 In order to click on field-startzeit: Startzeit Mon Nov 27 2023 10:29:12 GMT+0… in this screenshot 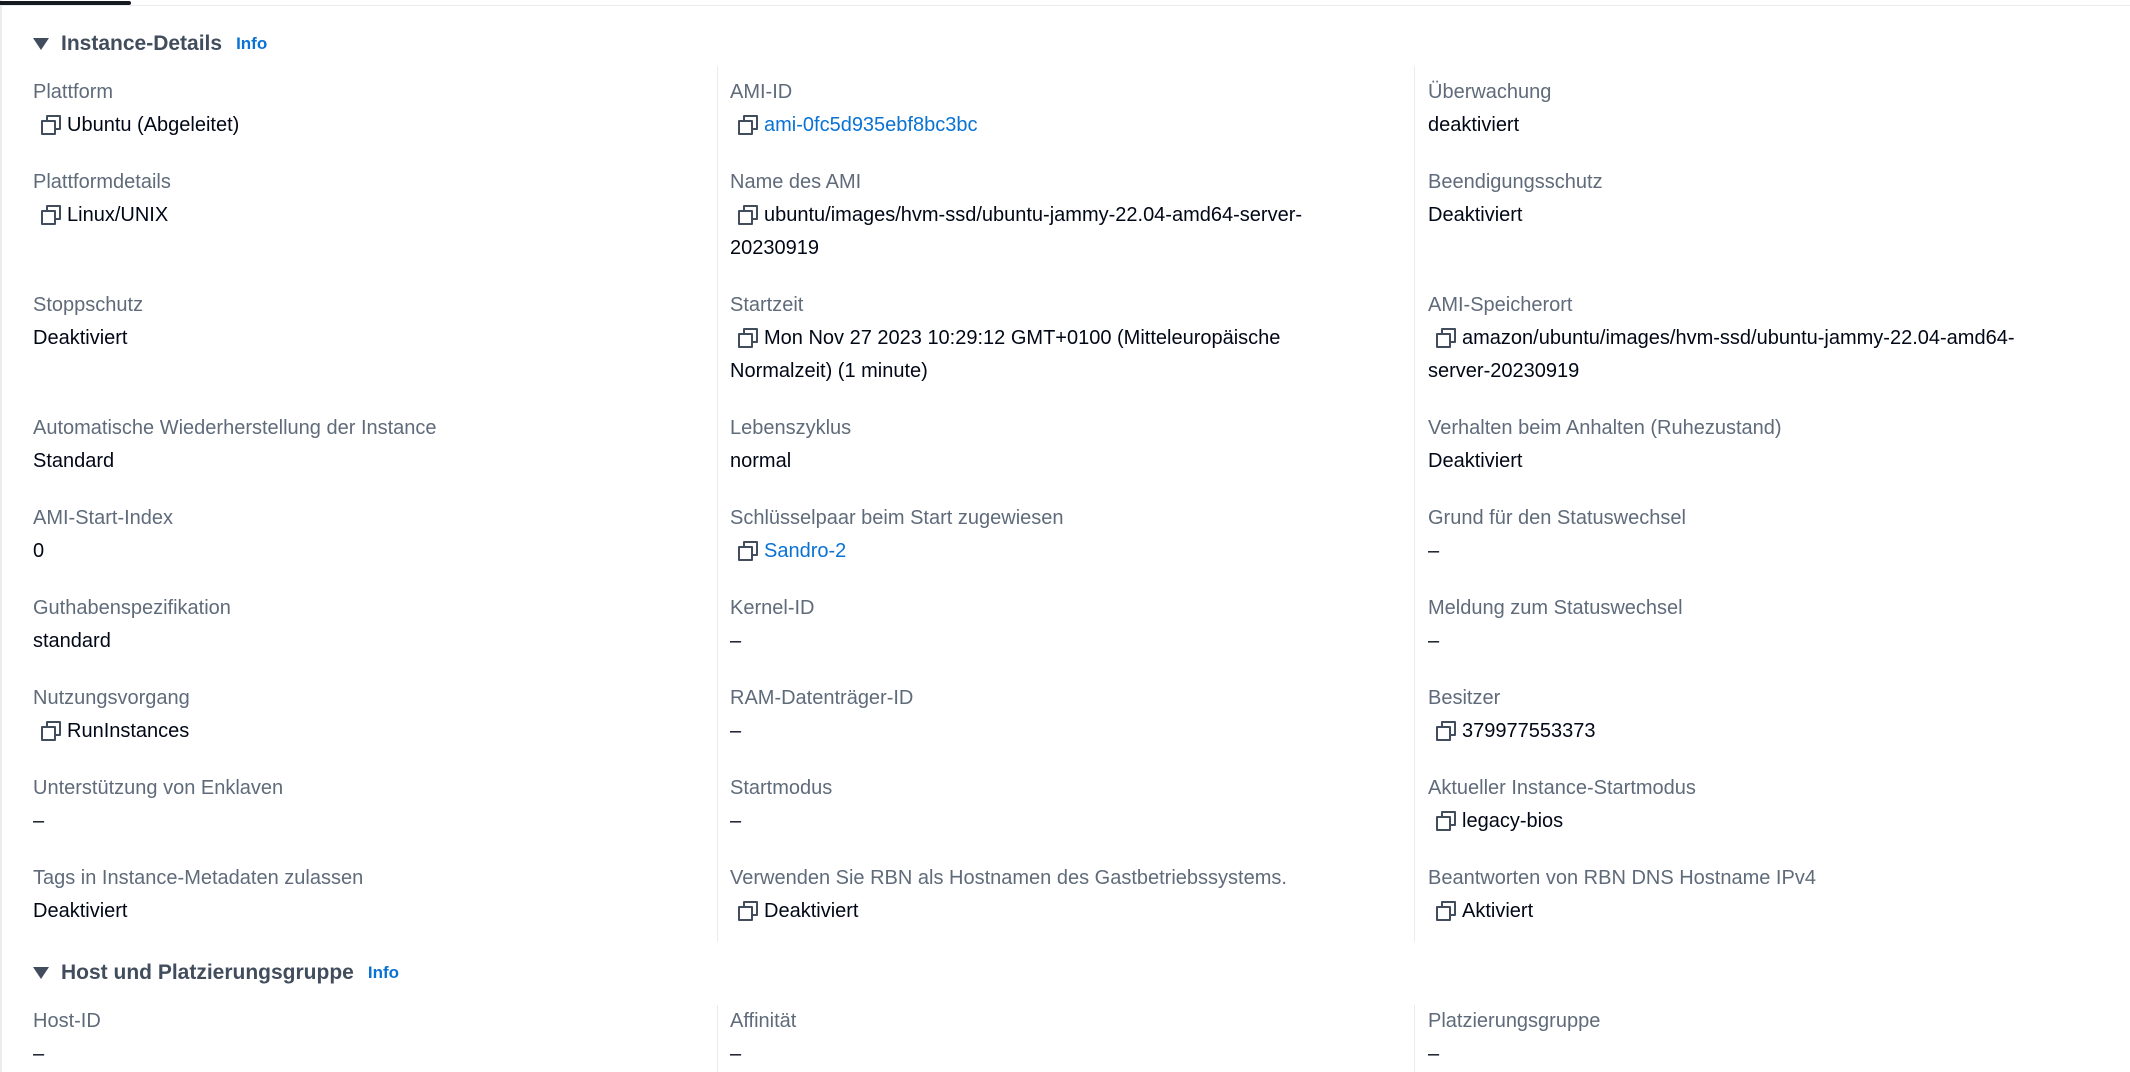, I will do `click(1060, 338)`.